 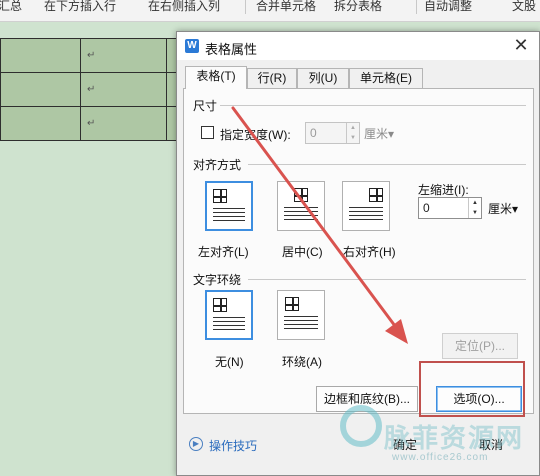 What do you see at coordinates (205, 106) in the screenshot?
I see `size-section-label: 尺寸` at bounding box center [205, 106].